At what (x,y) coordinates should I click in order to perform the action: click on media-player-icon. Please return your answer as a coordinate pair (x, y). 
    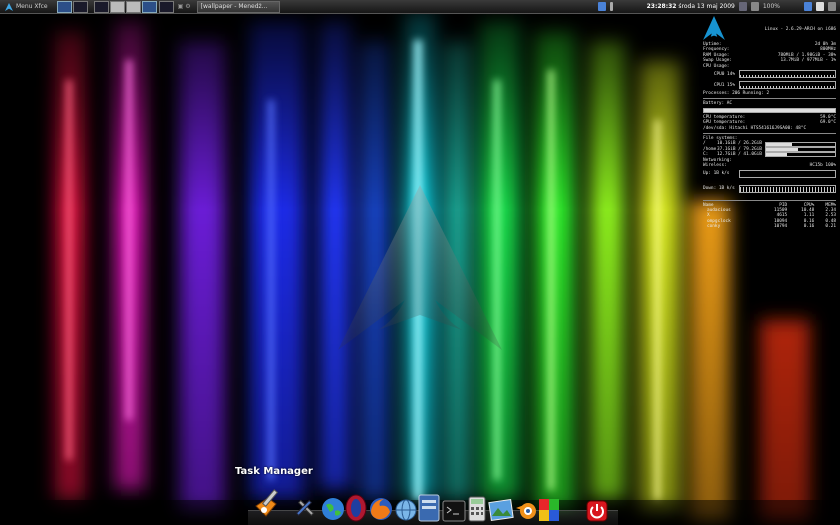
    Looking at the image, I should click on (356, 508).